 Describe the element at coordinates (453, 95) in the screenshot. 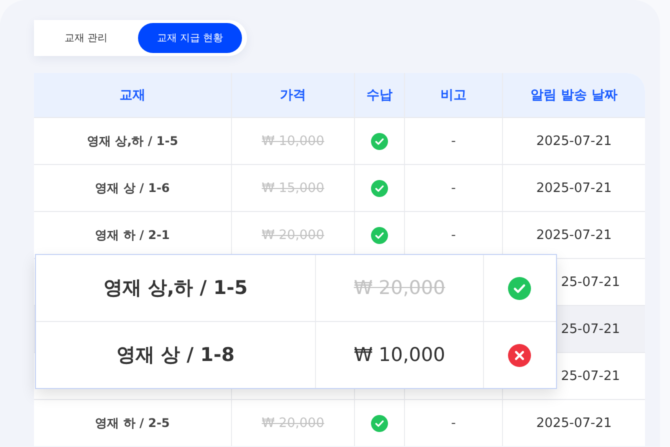

I see `column-header: 비고` at that location.